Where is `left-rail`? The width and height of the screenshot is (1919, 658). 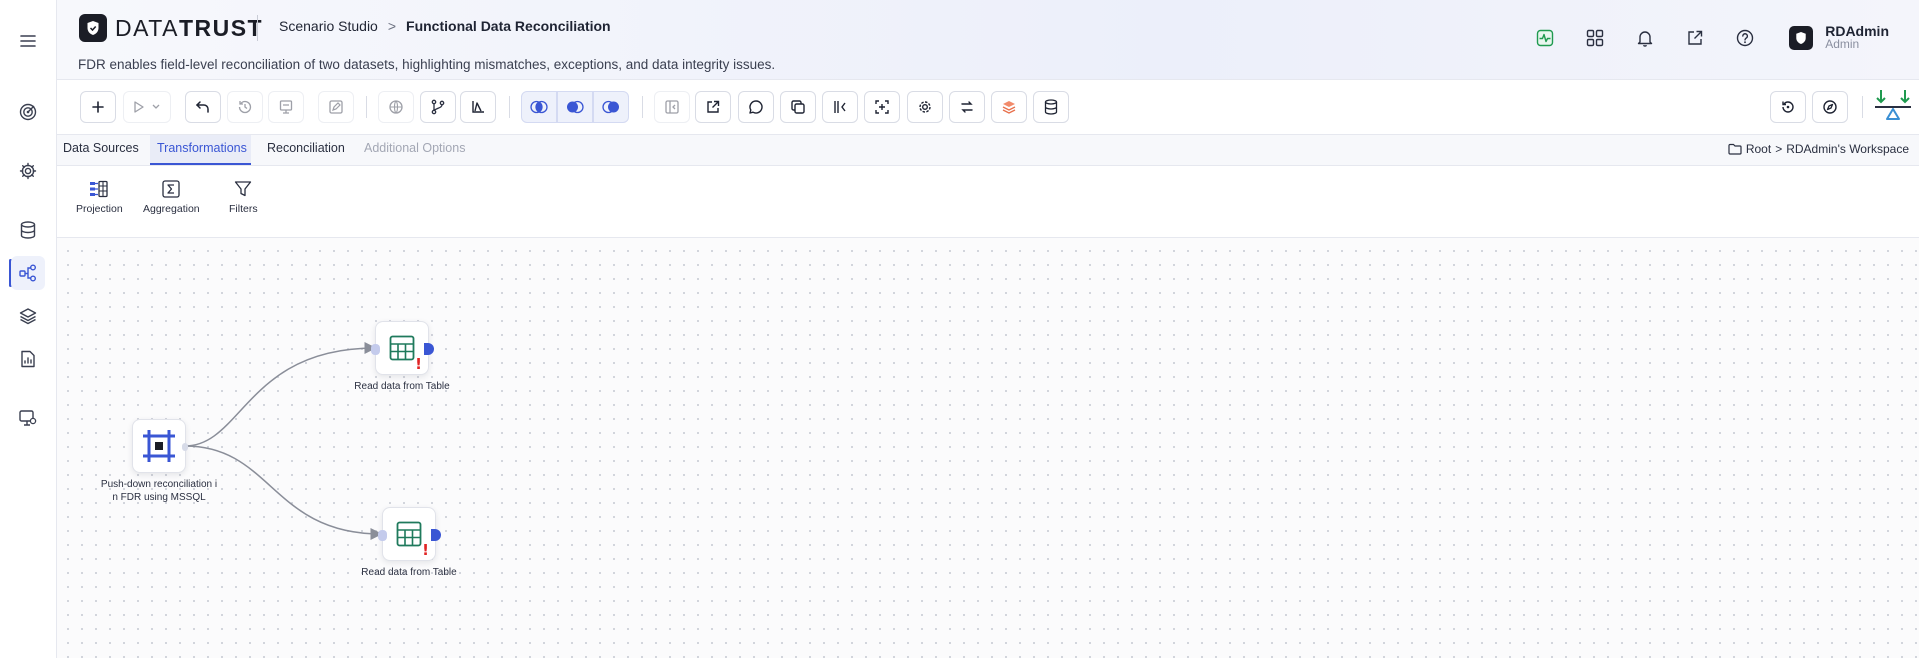 left-rail is located at coordinates (28, 329).